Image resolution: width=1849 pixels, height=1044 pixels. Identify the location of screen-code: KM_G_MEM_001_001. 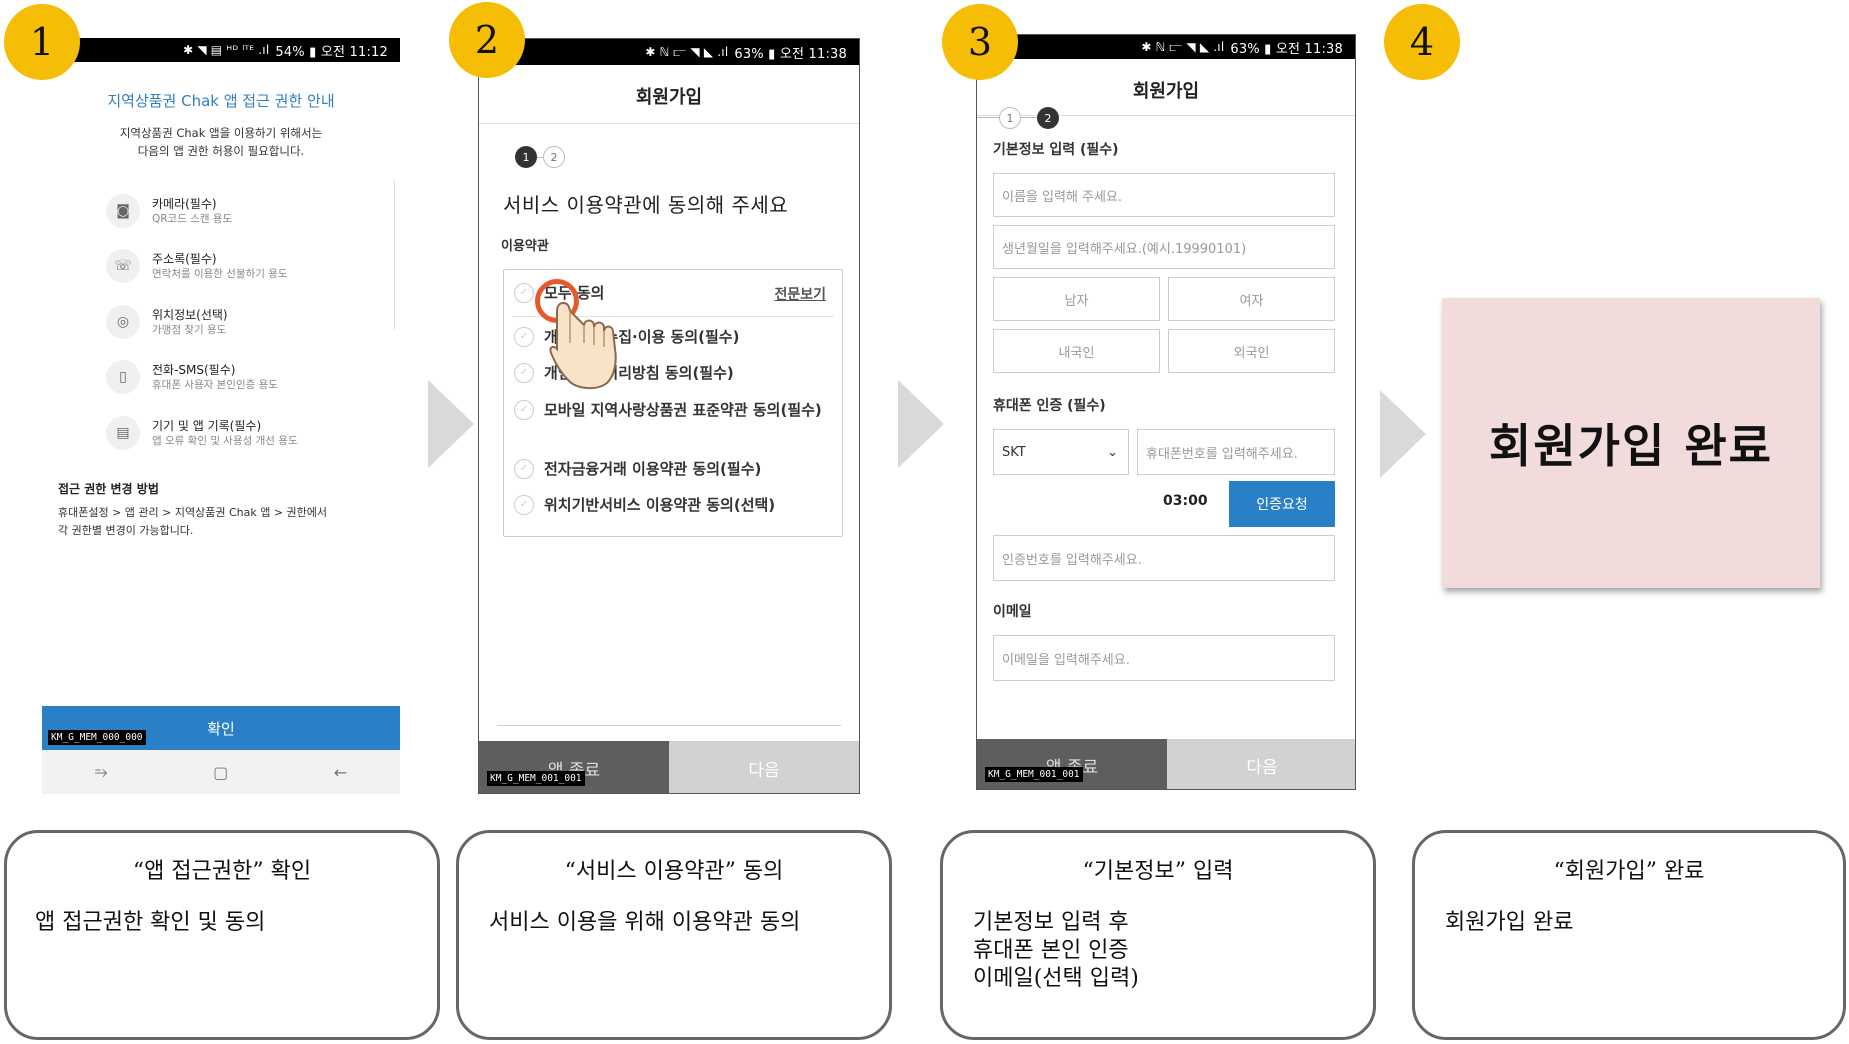
(536, 778).